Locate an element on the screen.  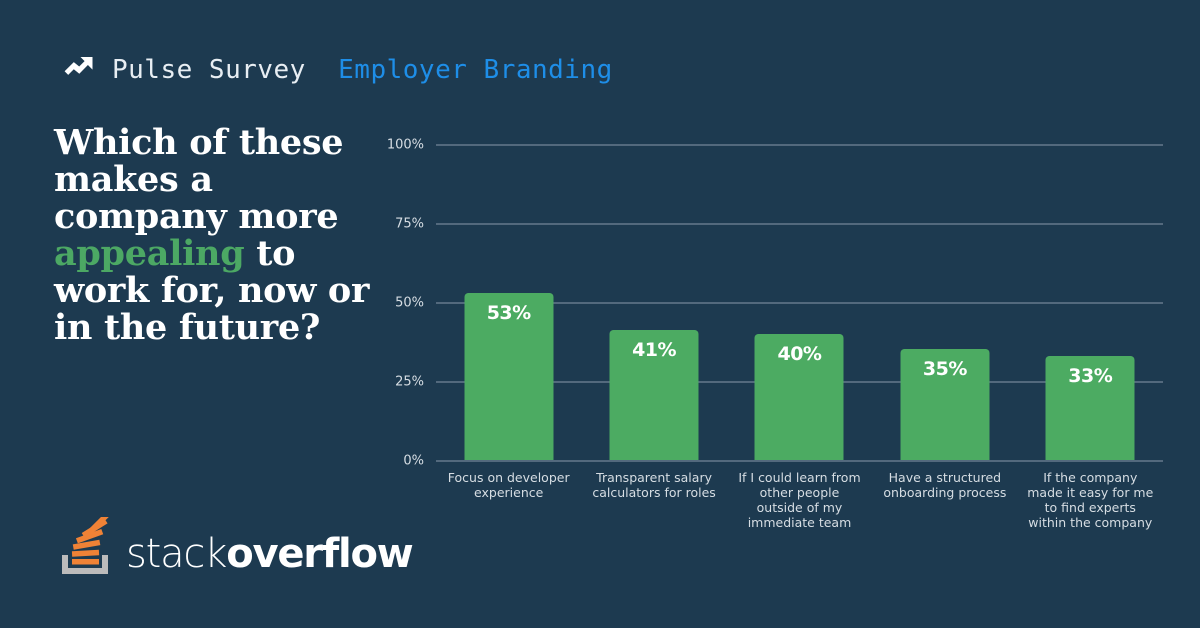
x-axis-category-label: Have a structured onboarding process is located at coordinates (945, 485).